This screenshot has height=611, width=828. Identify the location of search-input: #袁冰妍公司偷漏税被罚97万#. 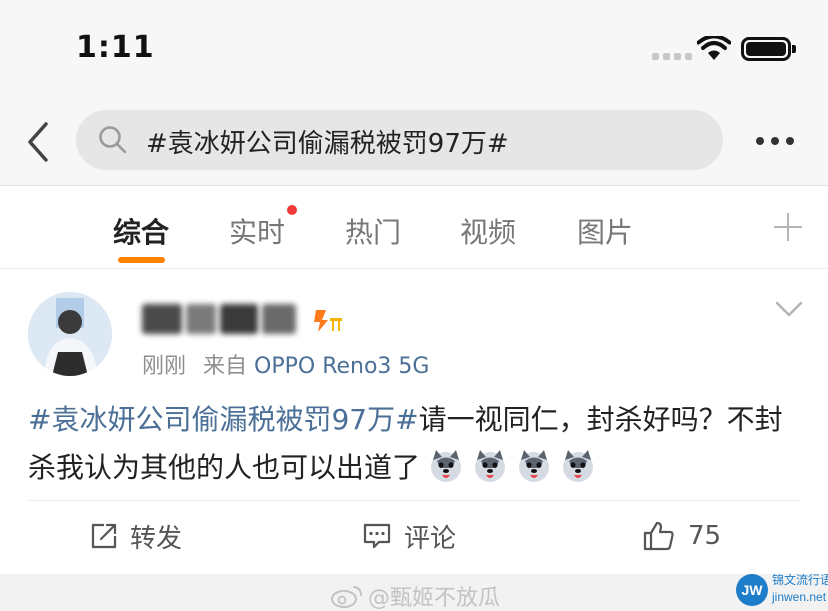
(399, 140).